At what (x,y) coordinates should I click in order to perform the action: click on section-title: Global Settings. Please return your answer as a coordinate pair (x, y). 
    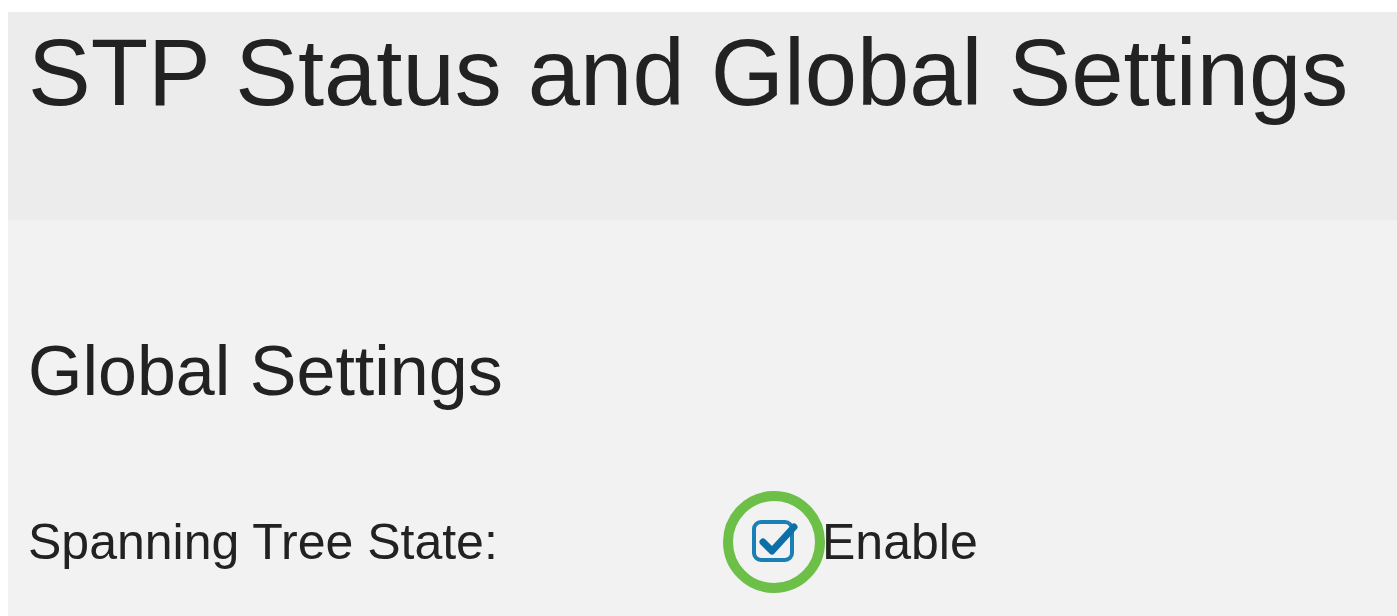
    Looking at the image, I should click on (266, 371).